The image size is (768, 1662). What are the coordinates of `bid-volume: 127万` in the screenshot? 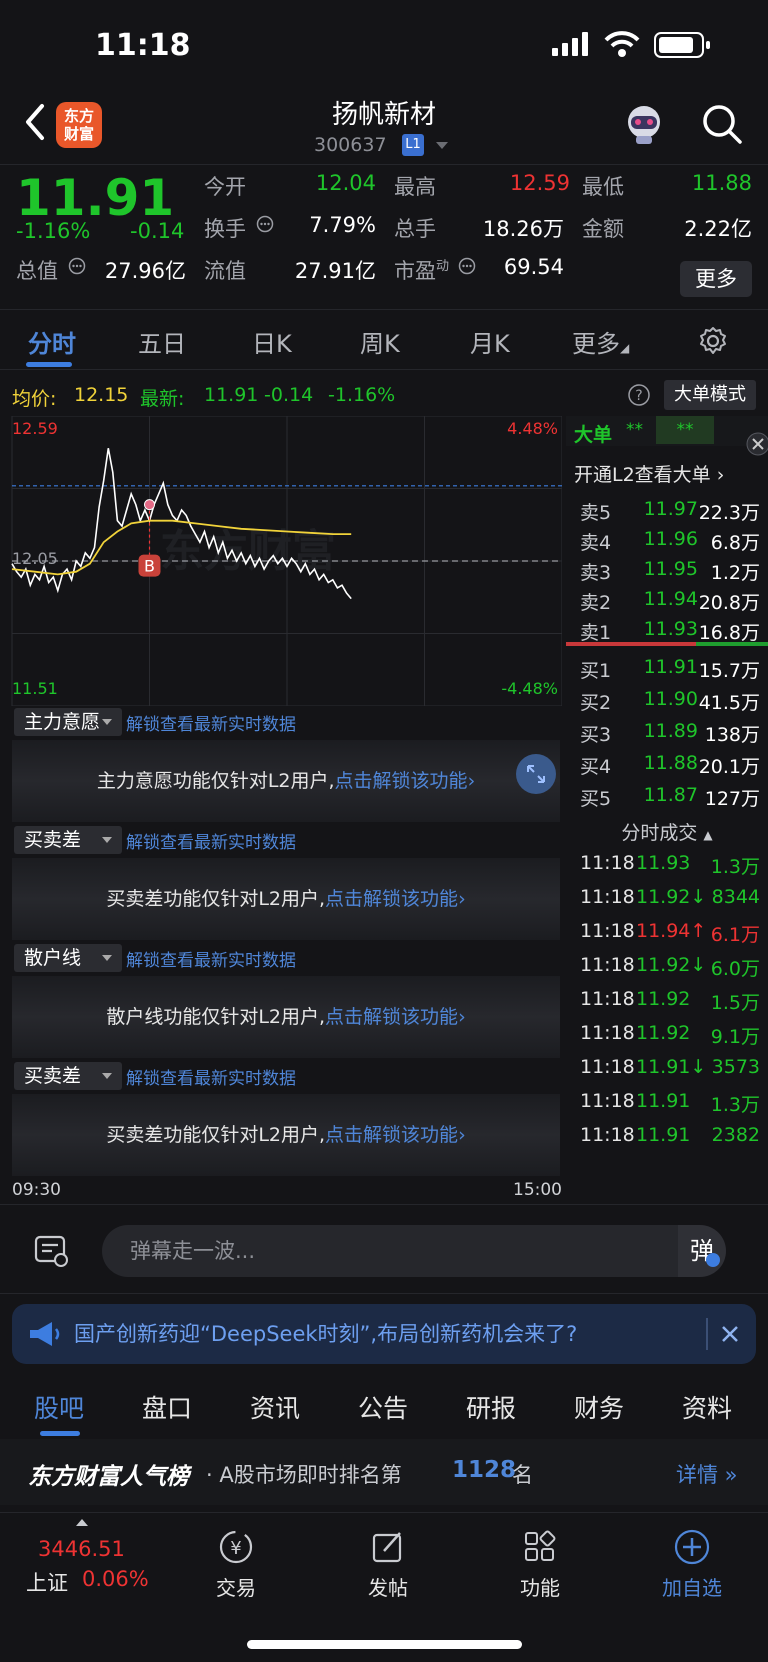 It's located at (732, 799).